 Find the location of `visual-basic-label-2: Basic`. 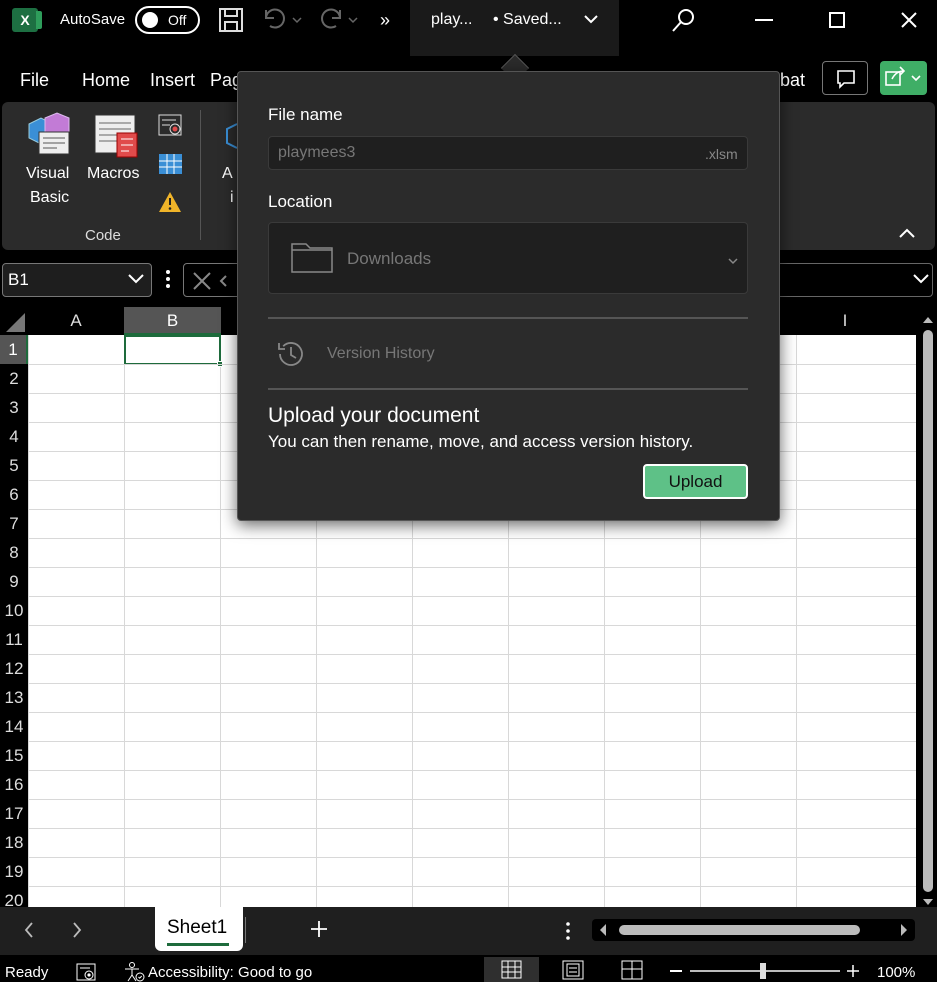

visual-basic-label-2: Basic is located at coordinates (50, 197).